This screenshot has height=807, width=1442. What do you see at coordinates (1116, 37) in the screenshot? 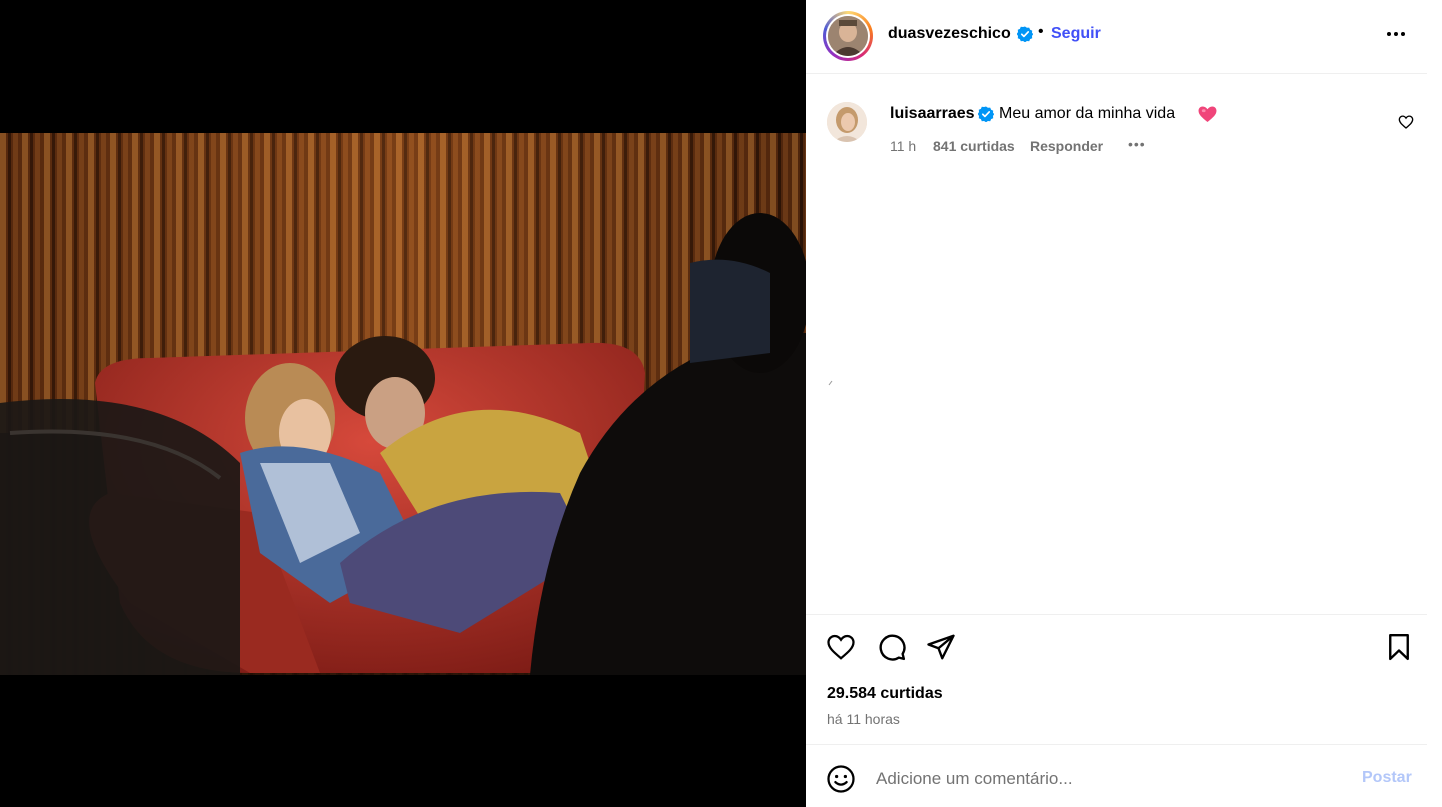
I see `post-header: duasvezeschico • Seguir` at bounding box center [1116, 37].